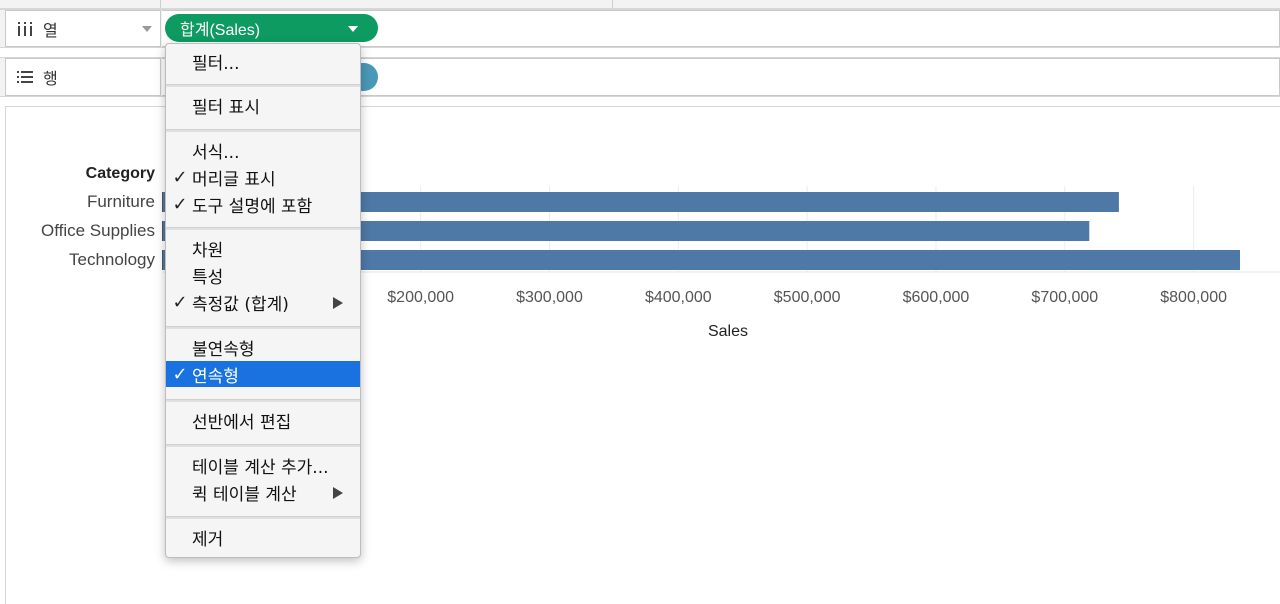 The image size is (1280, 604). Describe the element at coordinates (244, 494) in the screenshot. I see `menu-item-label: 퀵 테이블 계산` at that location.